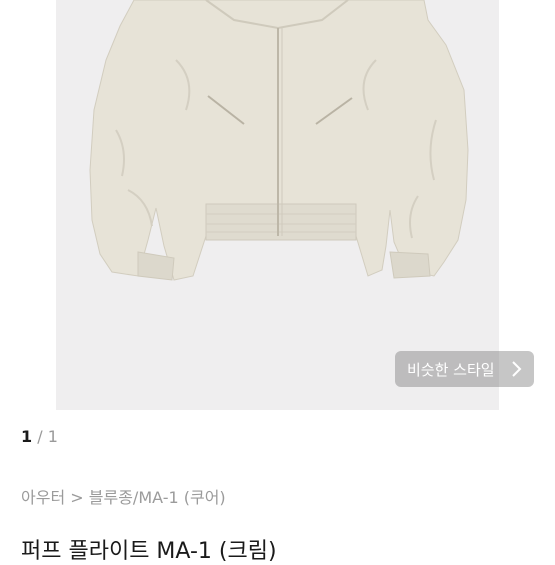 This screenshot has height=565, width=555. What do you see at coordinates (157, 497) in the screenshot?
I see `breadcrumb-subcategory: 블루종/MA-1 (쿠어)` at bounding box center [157, 497].